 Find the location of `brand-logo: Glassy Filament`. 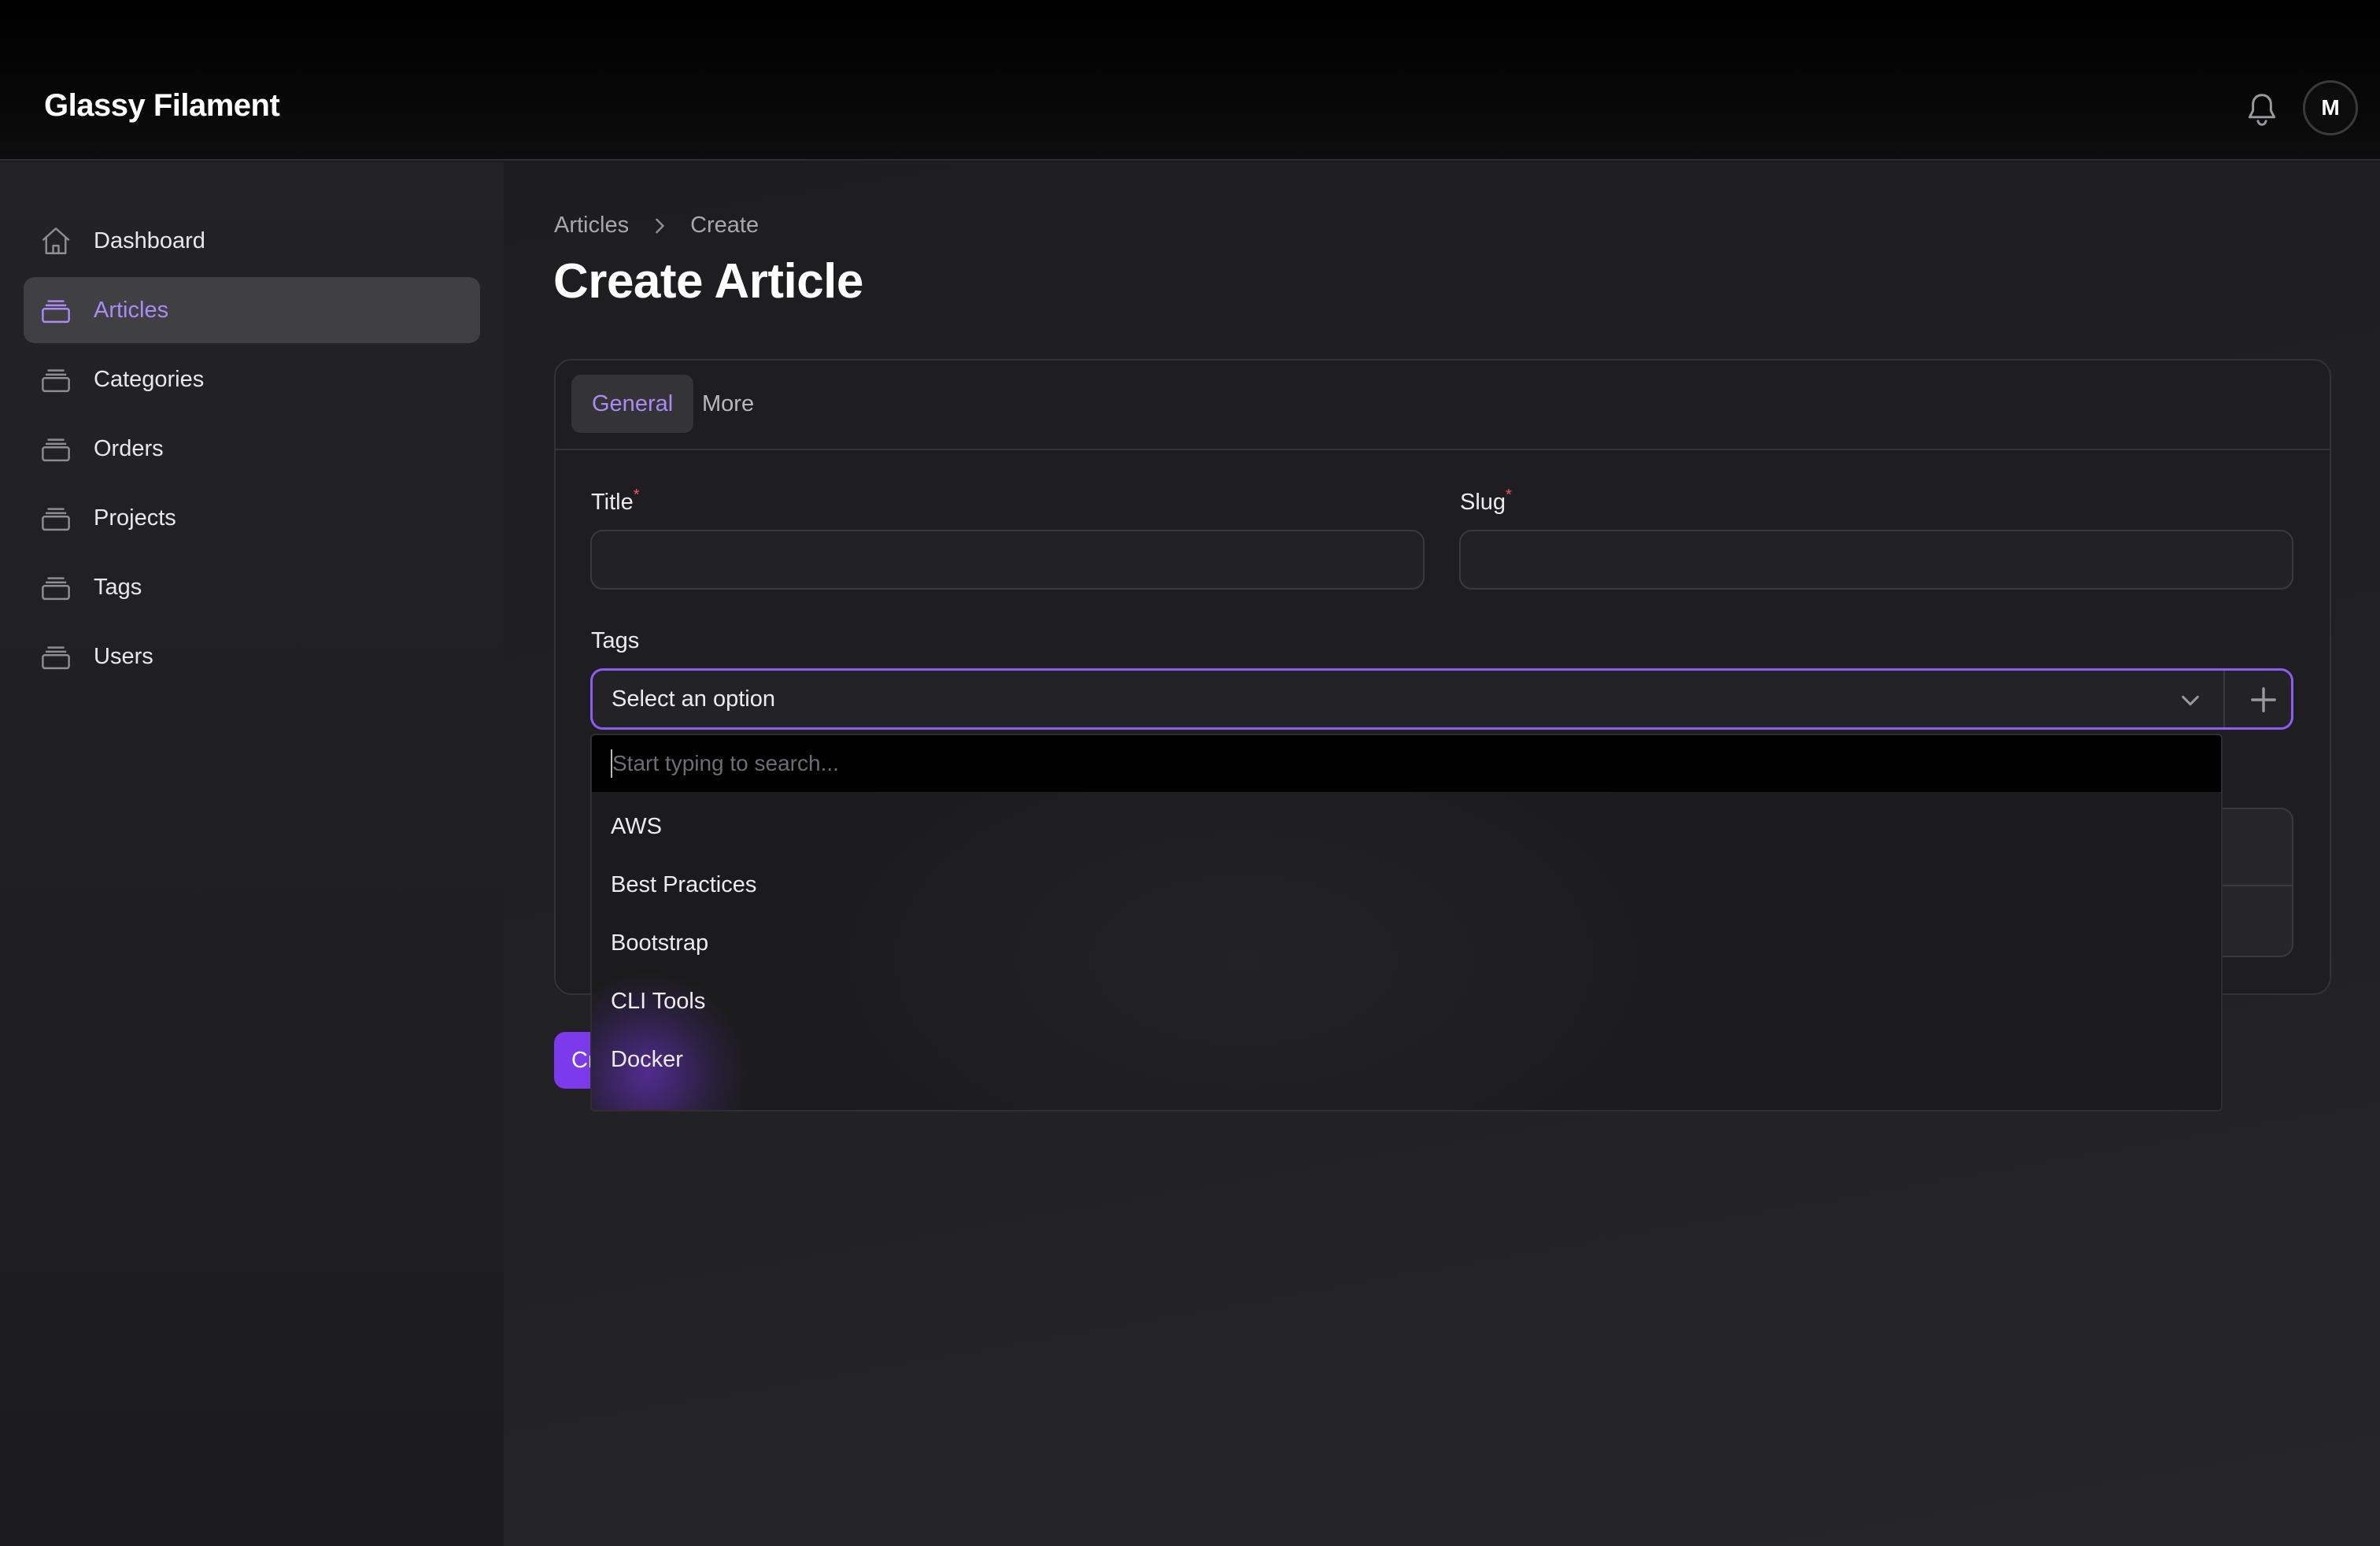

brand-logo: Glassy Filament is located at coordinates (162, 106).